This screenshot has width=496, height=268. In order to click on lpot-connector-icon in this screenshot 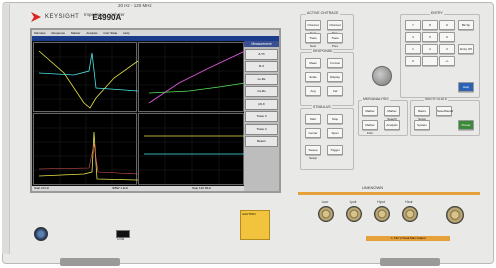, I will do `click(354, 214)`.